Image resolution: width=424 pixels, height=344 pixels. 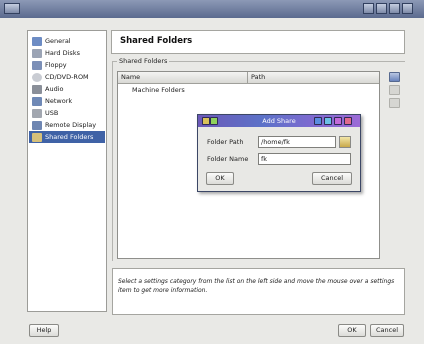 I want to click on hard-disk-icon, so click(x=37, y=53).